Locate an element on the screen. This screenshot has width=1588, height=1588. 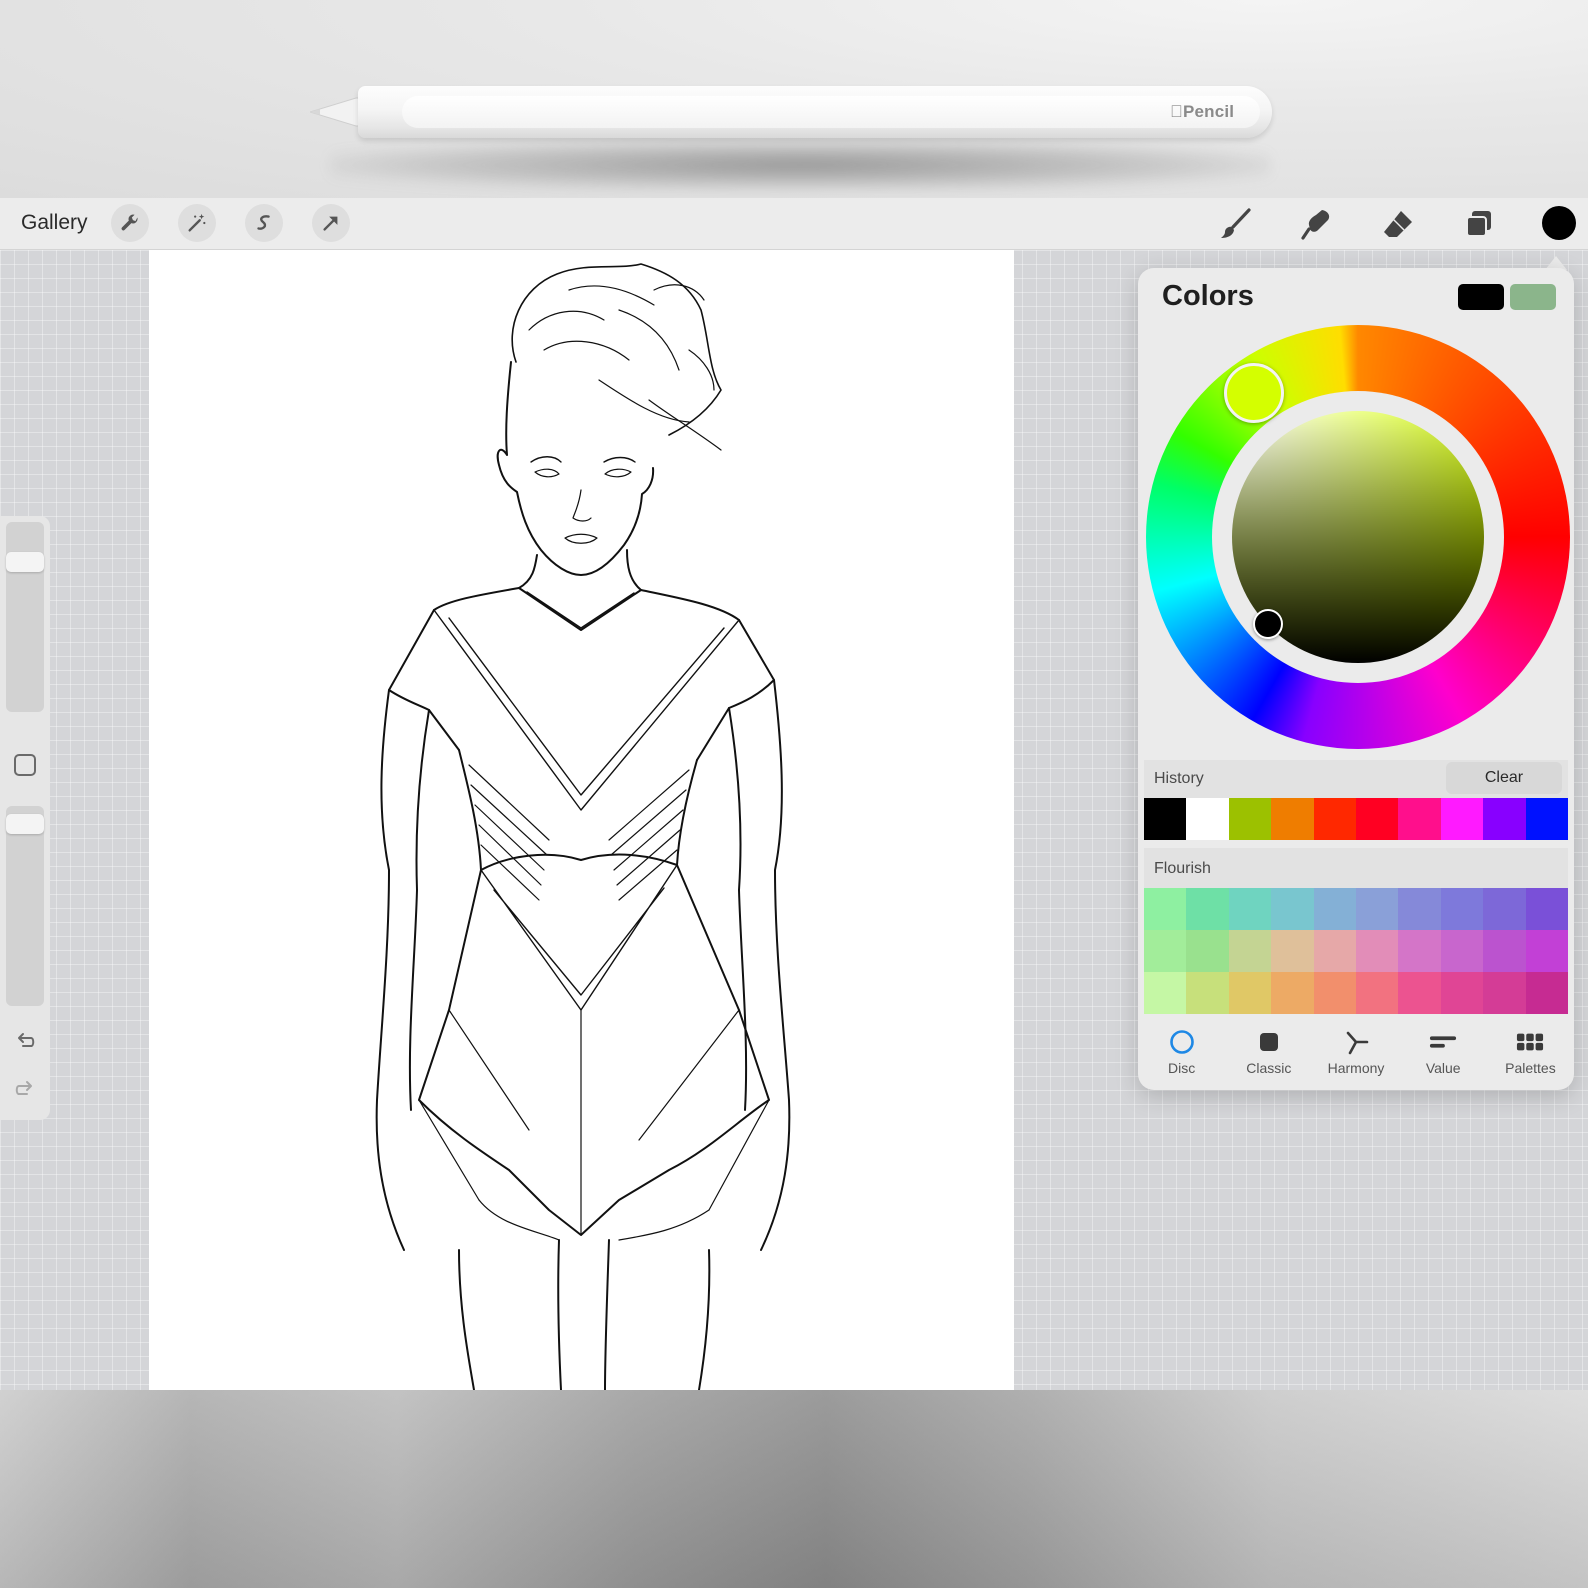
selection-icon is located at coordinates (263, 222).